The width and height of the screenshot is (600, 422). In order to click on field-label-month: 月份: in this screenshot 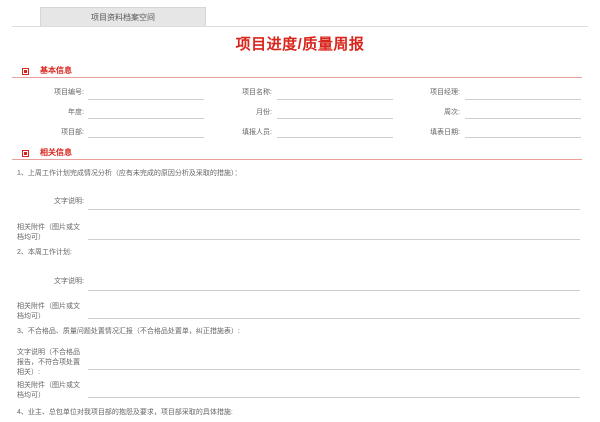, I will do `click(264, 112)`.